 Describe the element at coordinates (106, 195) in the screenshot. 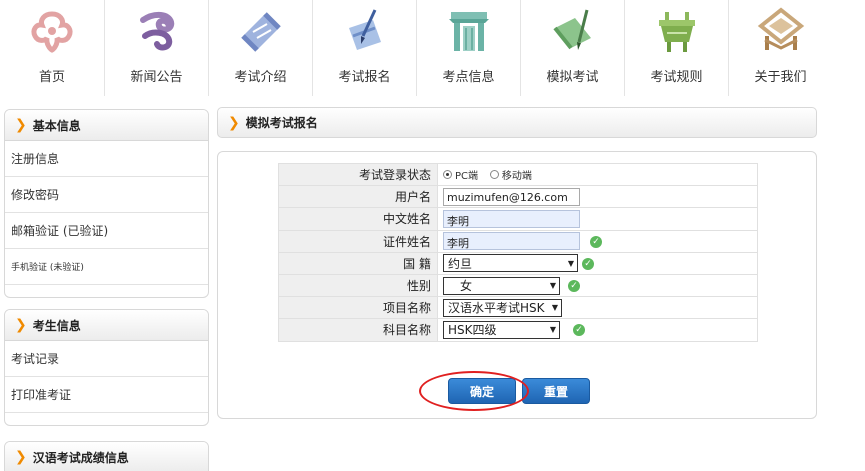

I see `sidebar-item-change-password: 修改密码` at that location.